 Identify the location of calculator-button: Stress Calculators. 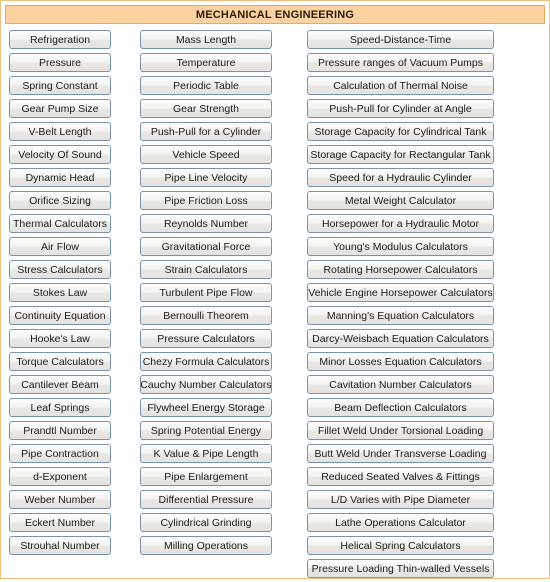
(60, 269).